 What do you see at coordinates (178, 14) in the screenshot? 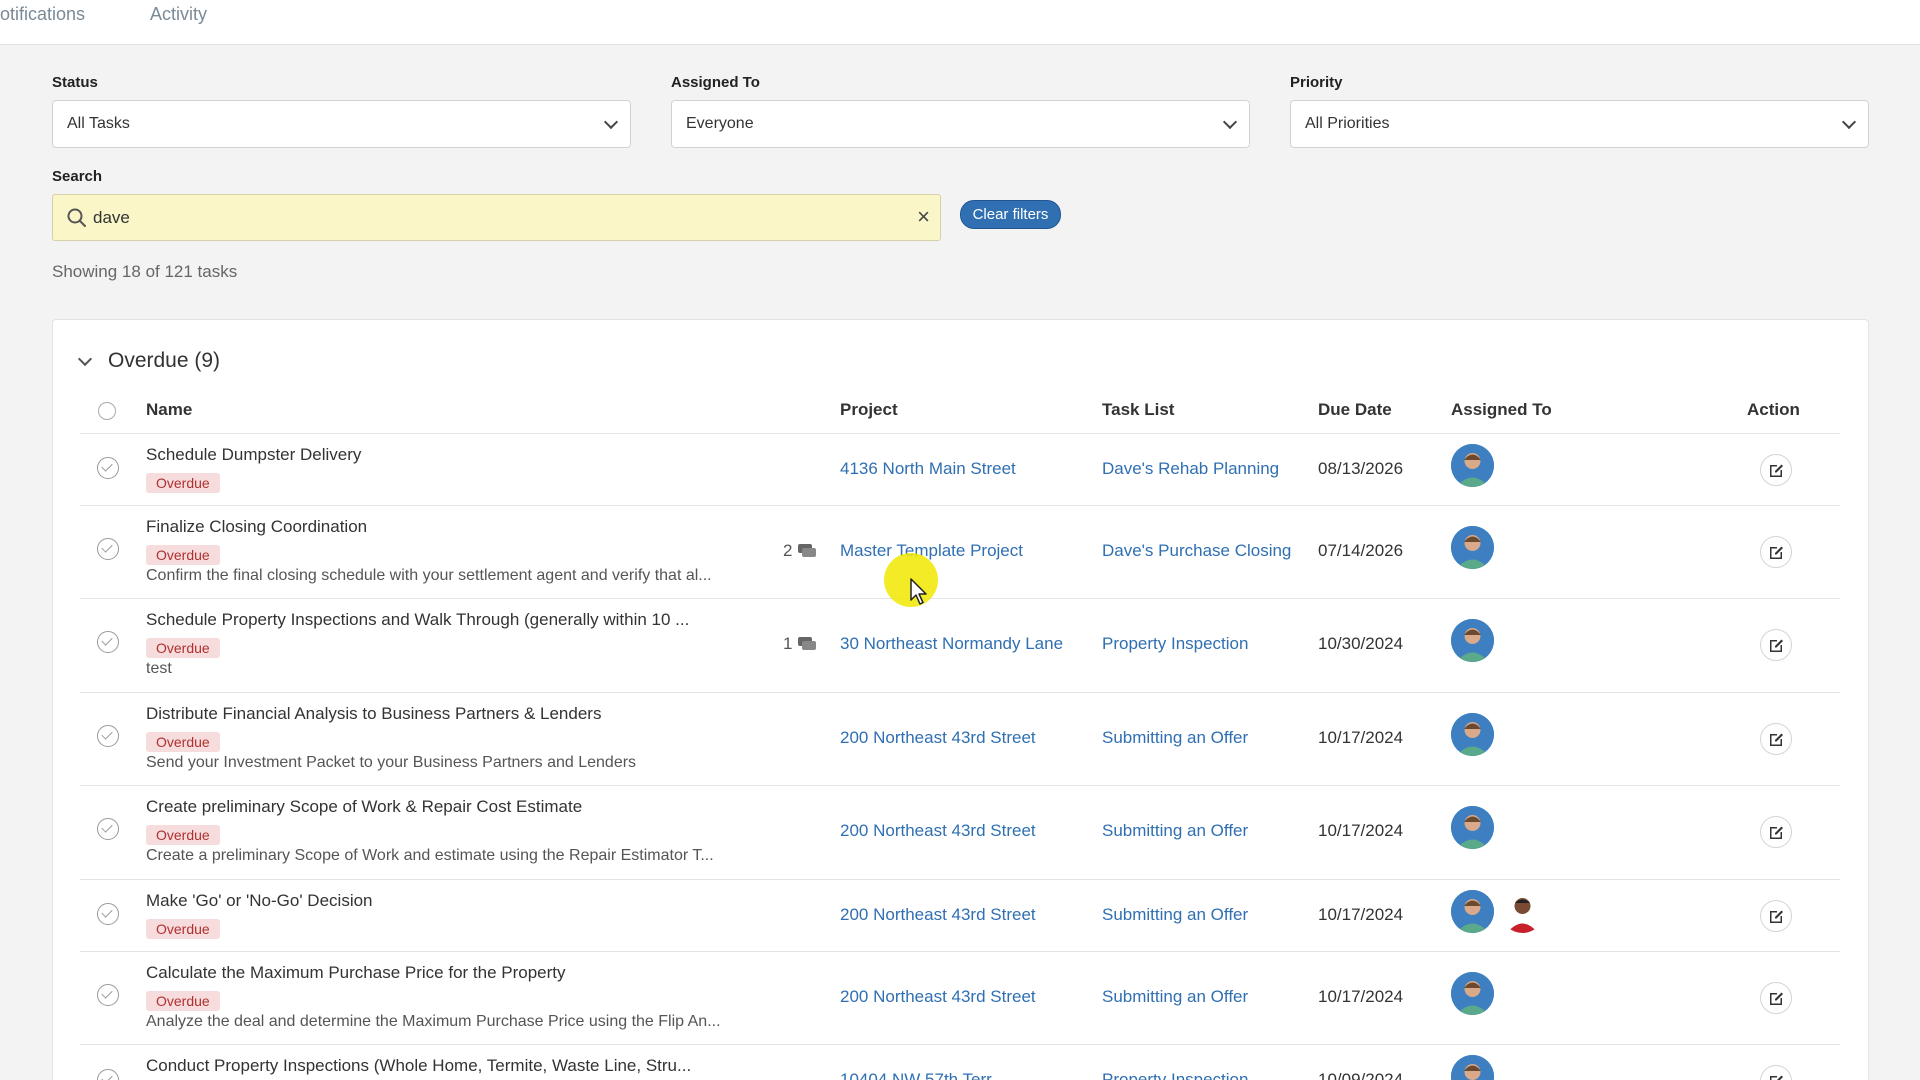
I see `tab-activity: Activity` at bounding box center [178, 14].